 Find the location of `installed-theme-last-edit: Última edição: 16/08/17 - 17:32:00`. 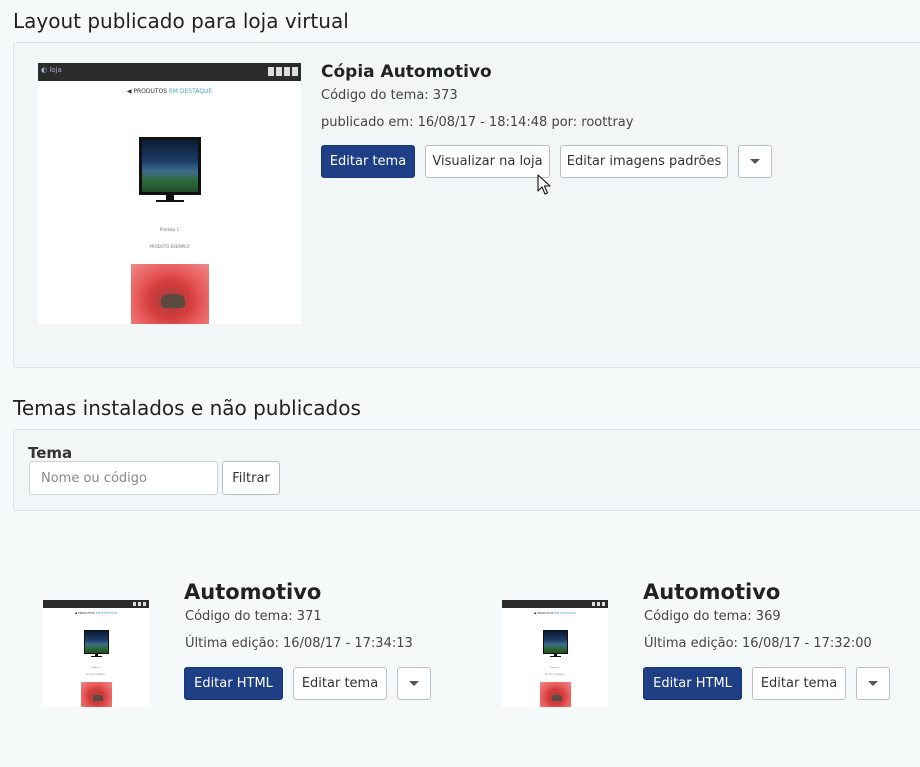

installed-theme-last-edit: Última edição: 16/08/17 - 17:32:00 is located at coordinates (758, 643).